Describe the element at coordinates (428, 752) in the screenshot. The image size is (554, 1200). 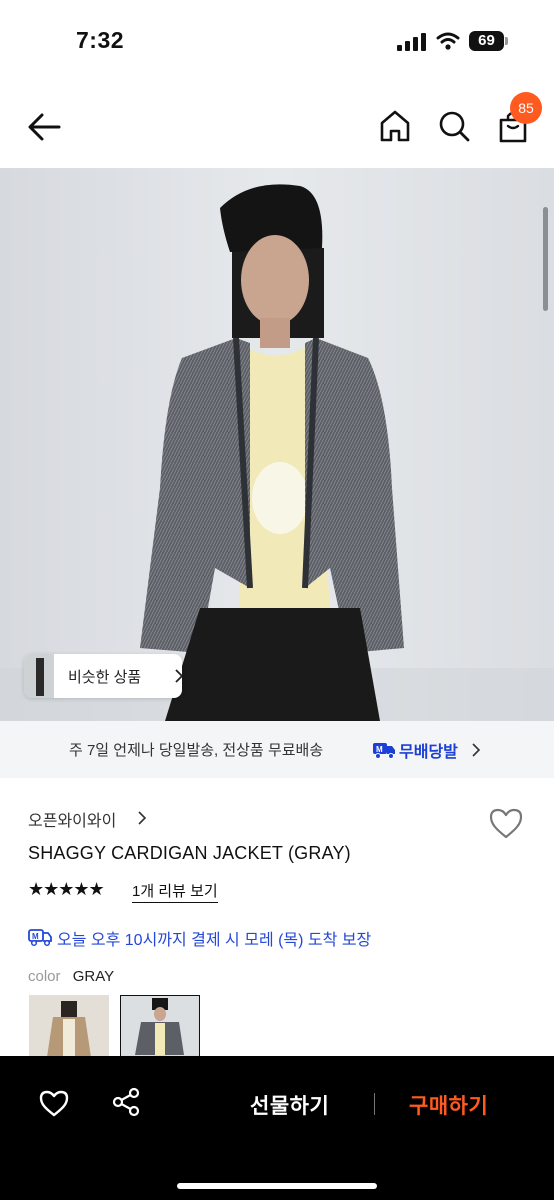
I see `delivery-brand-label: 무배당발` at that location.